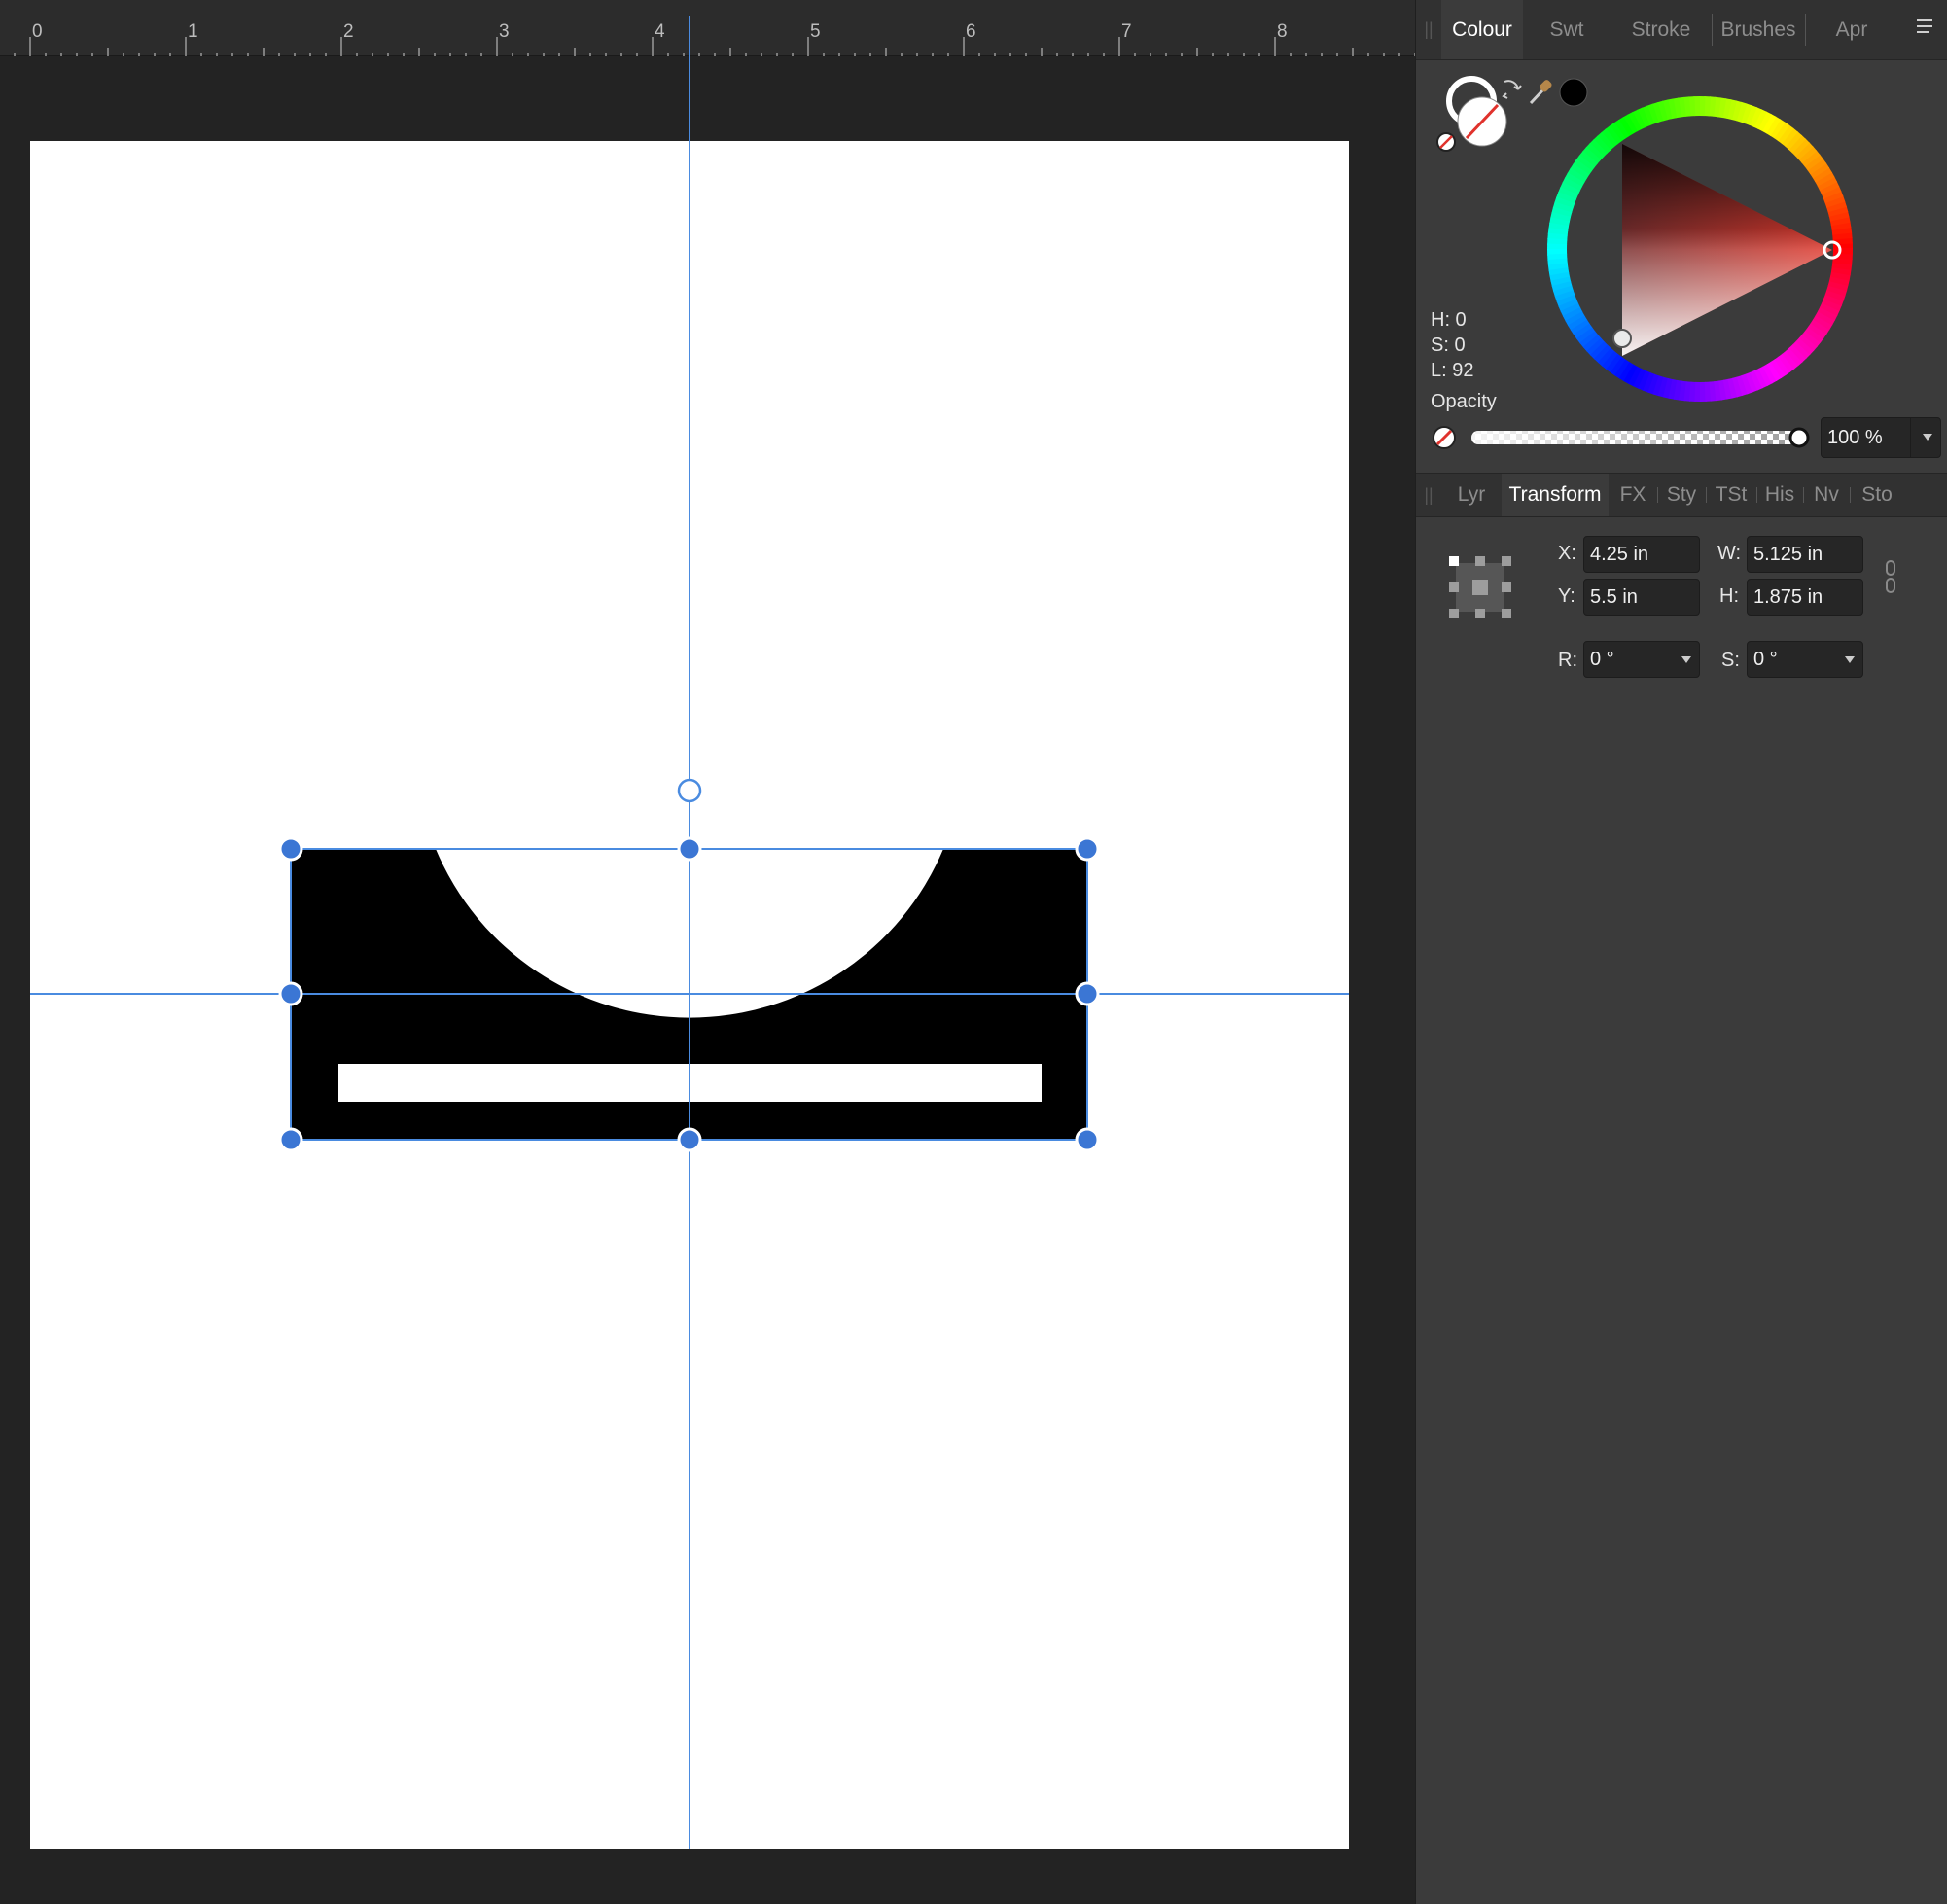 The height and width of the screenshot is (1904, 1947). I want to click on anchor-center, so click(1480, 587).